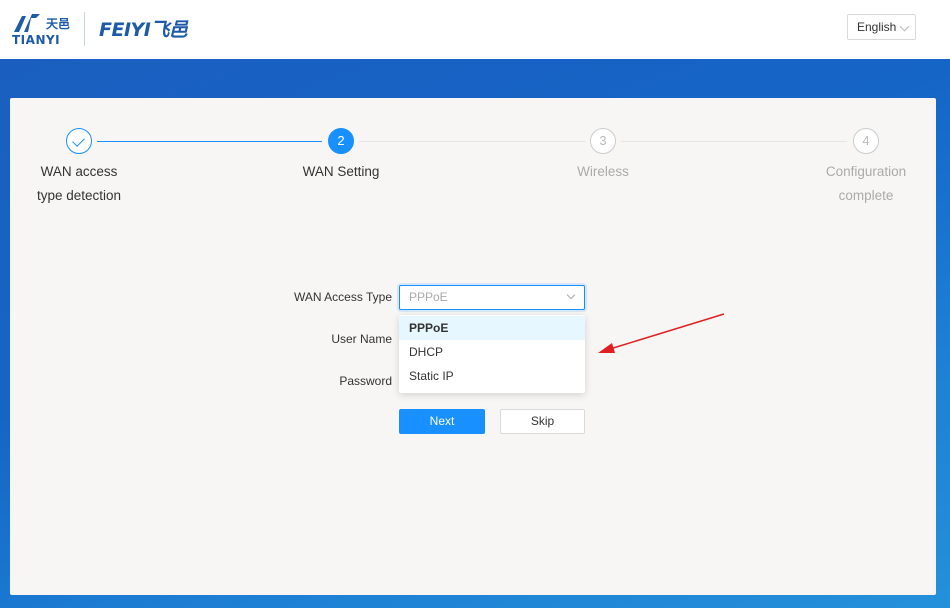 This screenshot has width=950, height=608. Describe the element at coordinates (492, 376) in the screenshot. I see `dropdown-option-static-ip: Static IP` at that location.